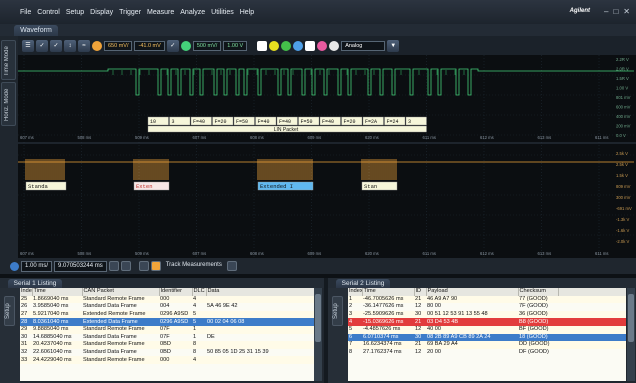 The image size is (636, 383). Describe the element at coordinates (48, 12) in the screenshot. I see `menu-control: Control` at that location.